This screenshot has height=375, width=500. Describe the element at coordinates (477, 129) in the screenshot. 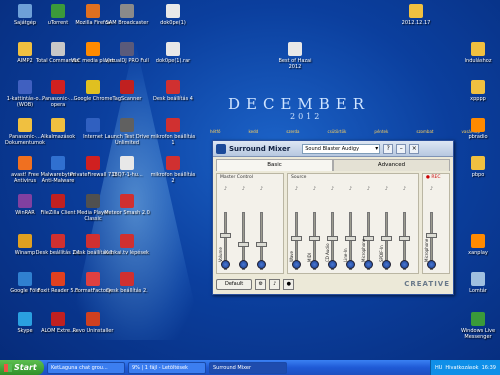

I see `desktop-icon: pbradio` at that location.